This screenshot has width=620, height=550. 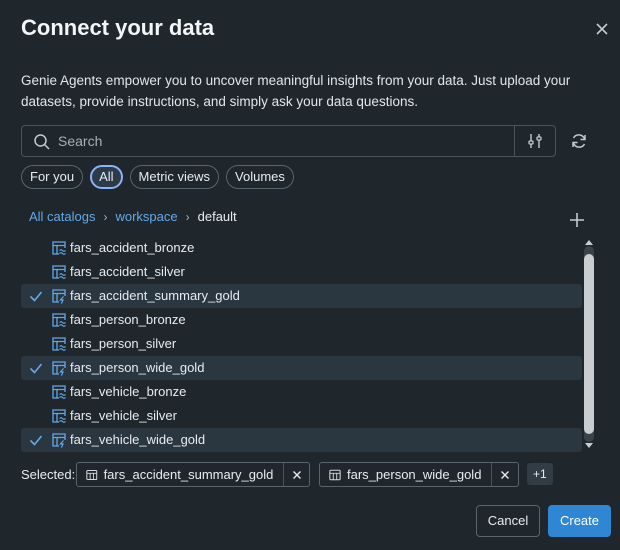 I want to click on table-row: fars_person_silver, so click(x=301, y=344).